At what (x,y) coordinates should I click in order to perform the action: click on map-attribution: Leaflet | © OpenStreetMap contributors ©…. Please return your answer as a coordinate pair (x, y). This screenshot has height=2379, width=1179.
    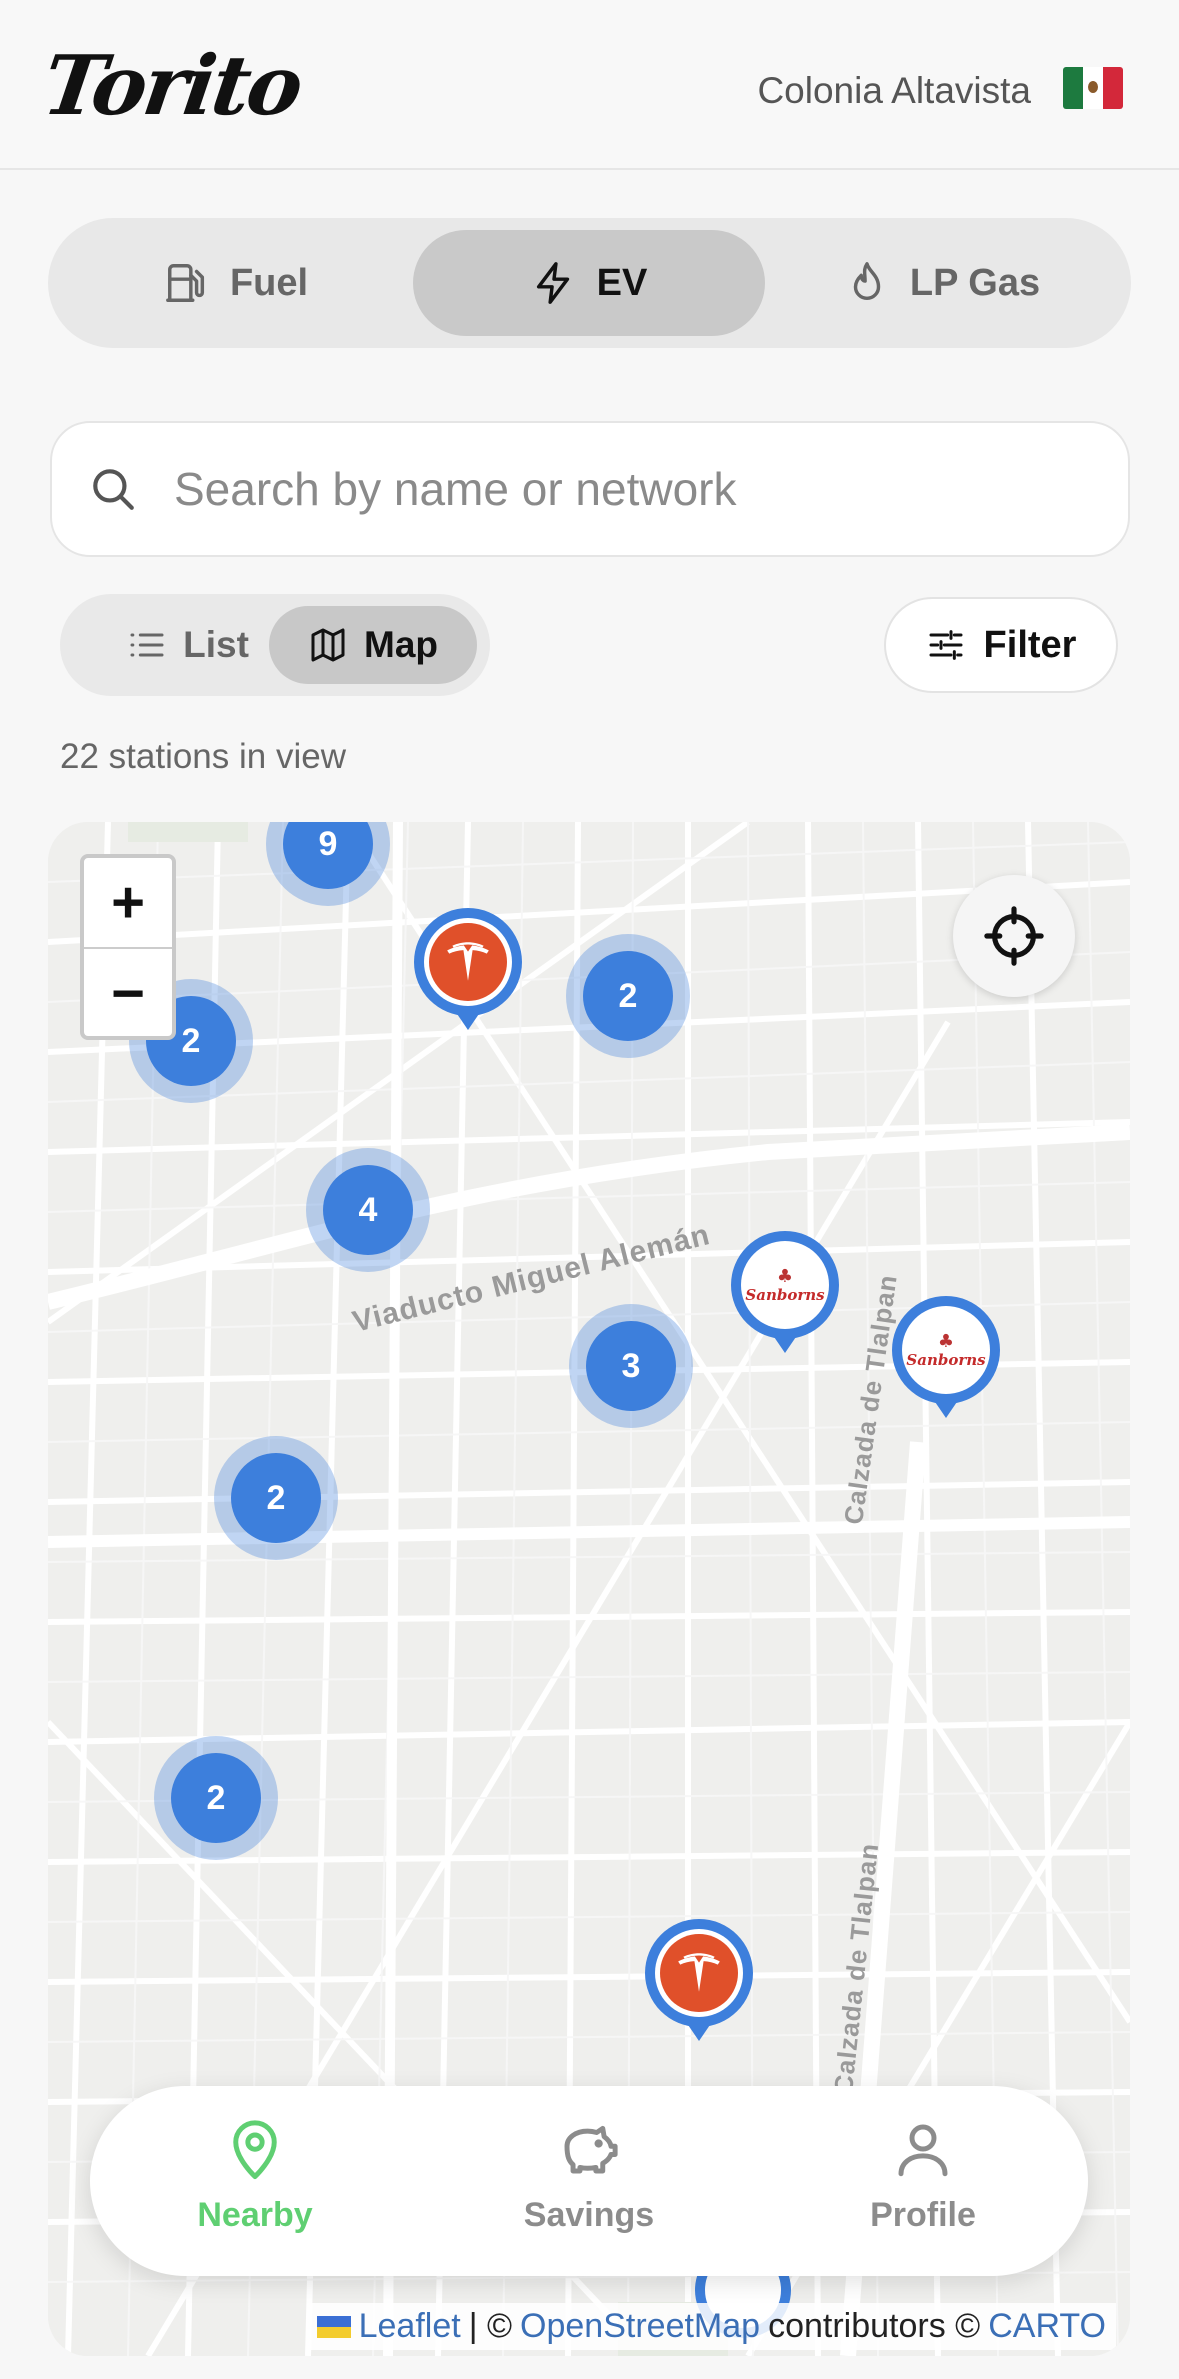
    Looking at the image, I should click on (711, 2326).